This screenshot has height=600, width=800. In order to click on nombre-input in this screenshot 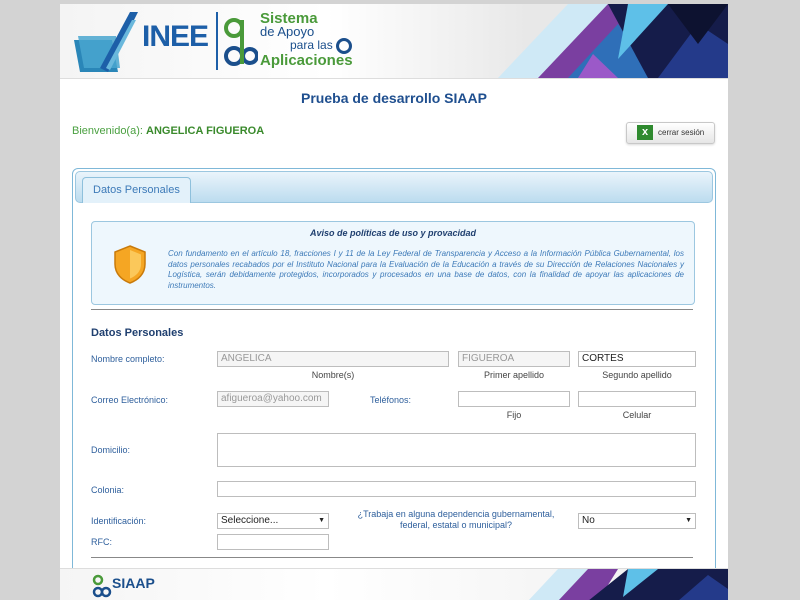, I will do `click(333, 359)`.